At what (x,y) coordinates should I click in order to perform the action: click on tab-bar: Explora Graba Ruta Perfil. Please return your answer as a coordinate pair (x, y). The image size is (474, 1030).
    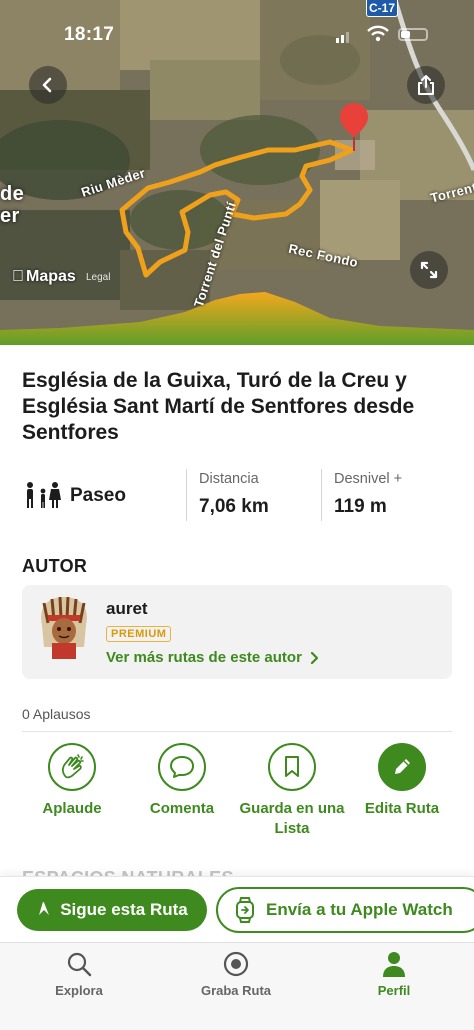
    Looking at the image, I should click on (237, 986).